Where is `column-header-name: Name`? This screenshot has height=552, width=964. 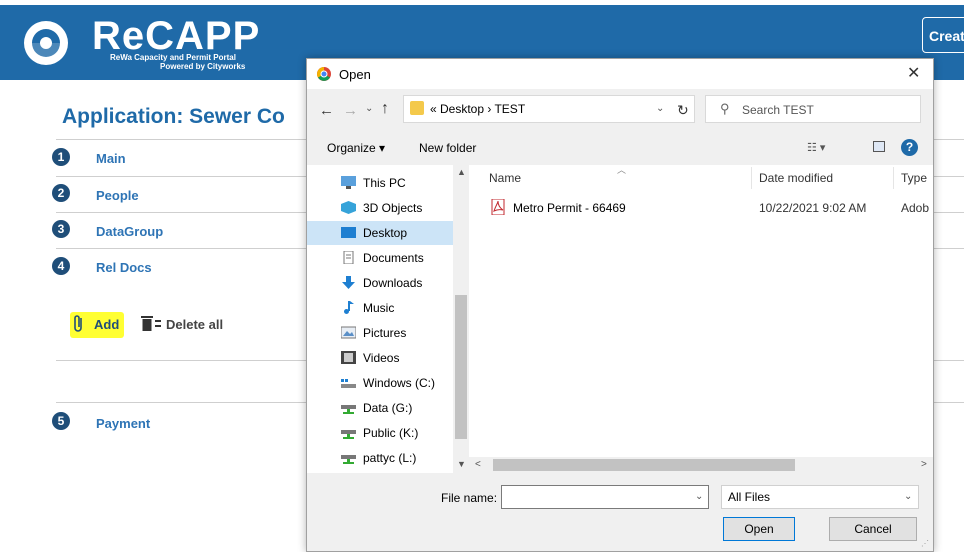
column-header-name: Name is located at coordinates (505, 178).